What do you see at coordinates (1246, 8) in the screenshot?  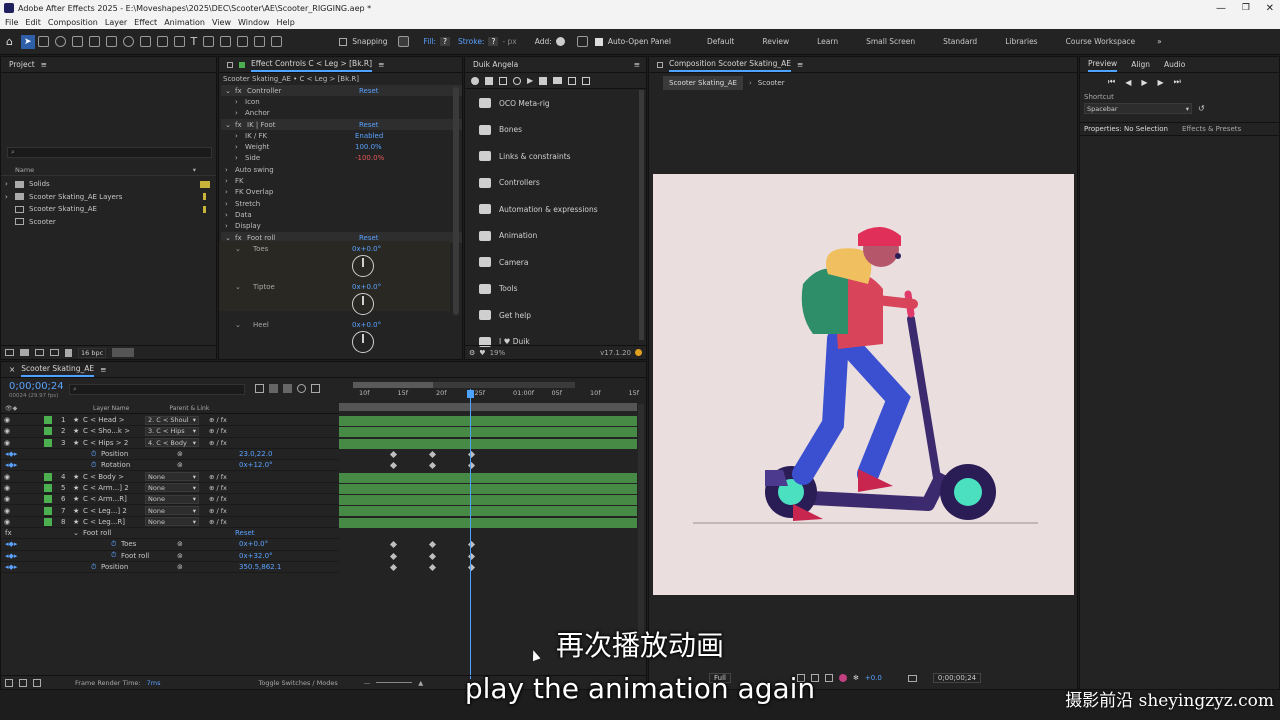 I see `maximize-icon: ❐` at bounding box center [1246, 8].